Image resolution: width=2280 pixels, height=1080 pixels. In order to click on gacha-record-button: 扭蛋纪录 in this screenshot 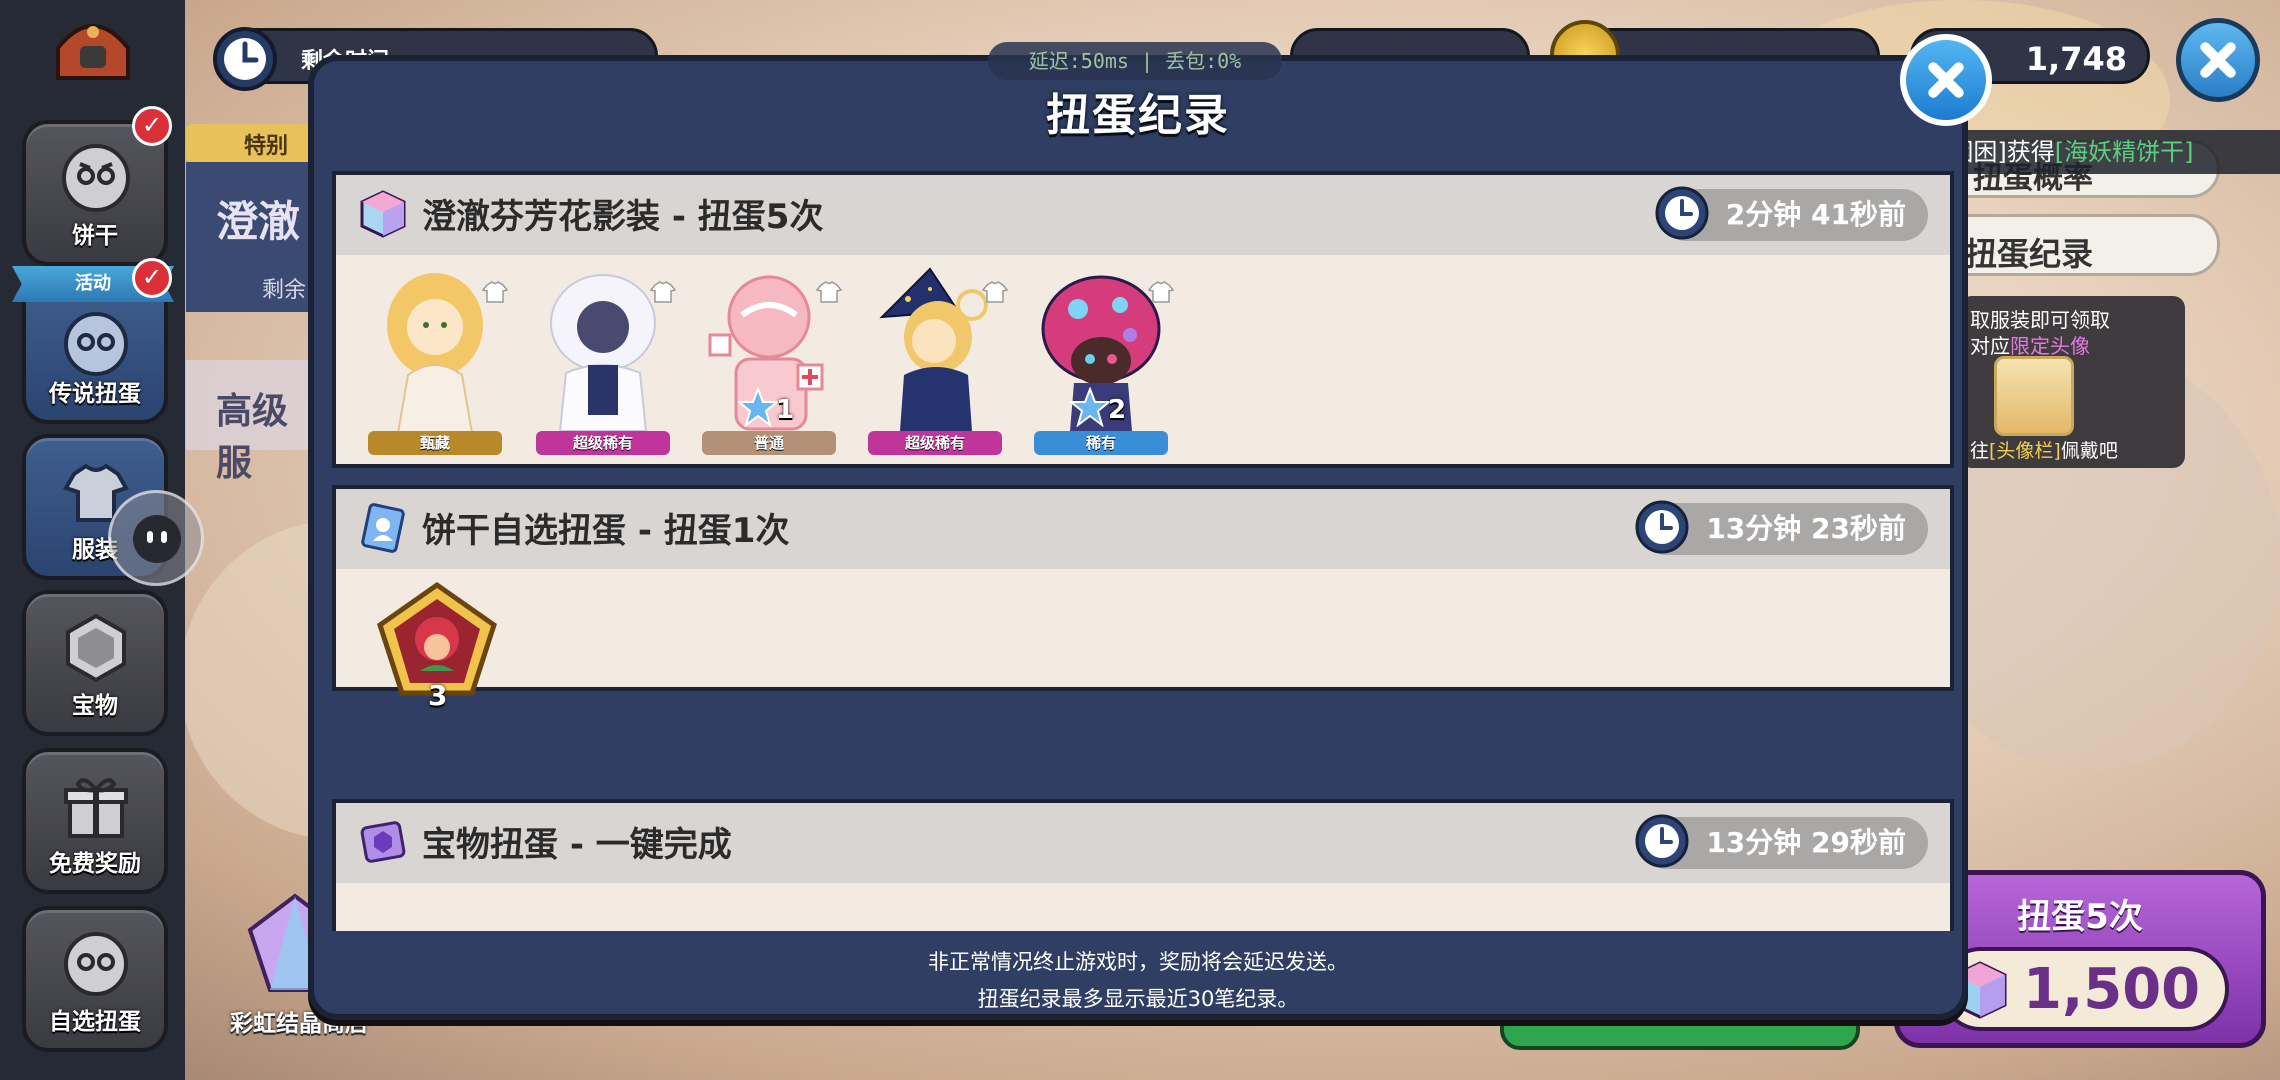, I will do `click(2075, 245)`.